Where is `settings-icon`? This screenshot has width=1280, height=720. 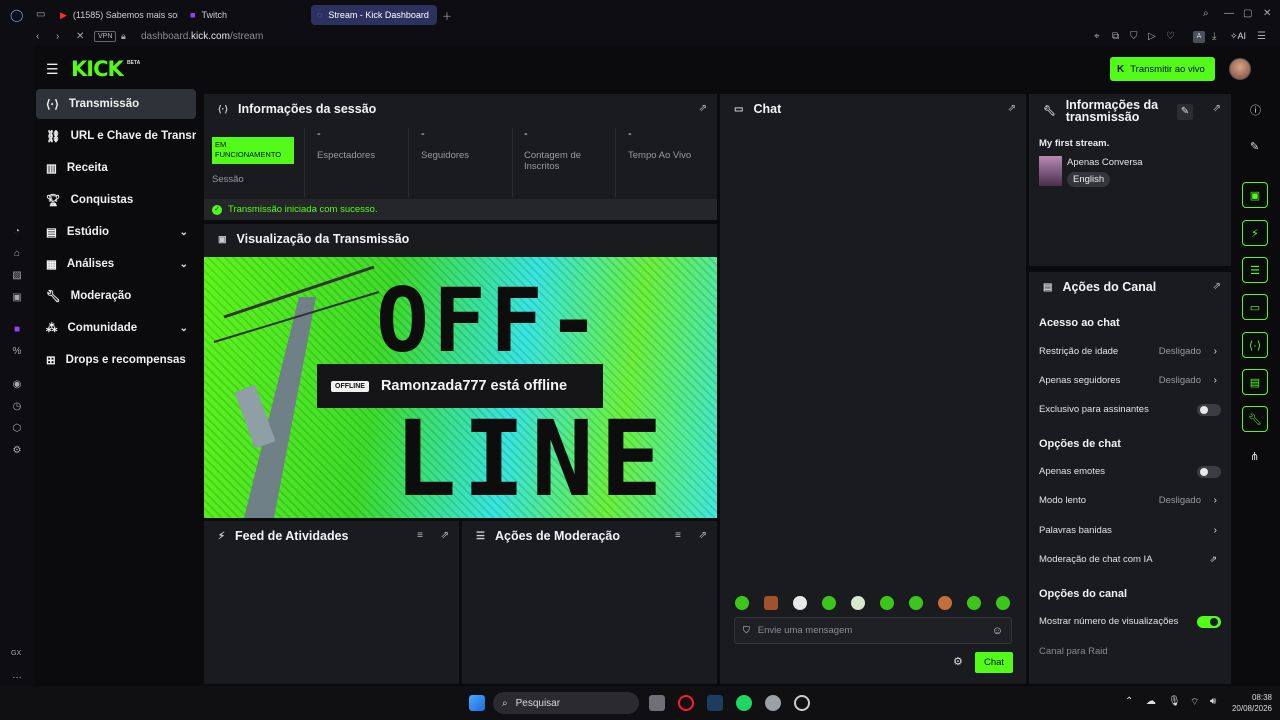 settings-icon is located at coordinates (773, 703).